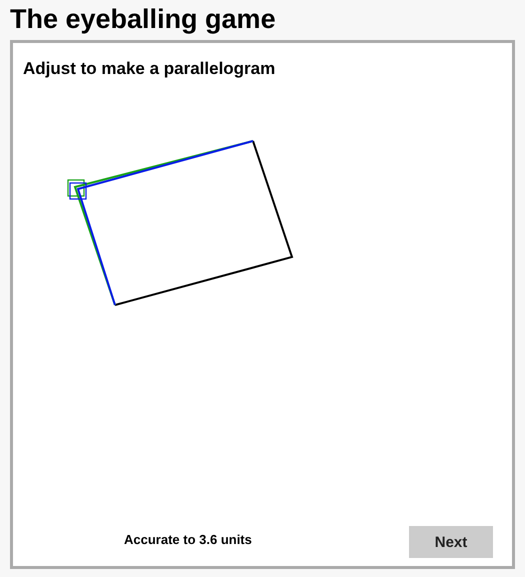 The height and width of the screenshot is (577, 525). What do you see at coordinates (188, 539) in the screenshot?
I see `accuracy-text: Accurate to 3.6 units` at bounding box center [188, 539].